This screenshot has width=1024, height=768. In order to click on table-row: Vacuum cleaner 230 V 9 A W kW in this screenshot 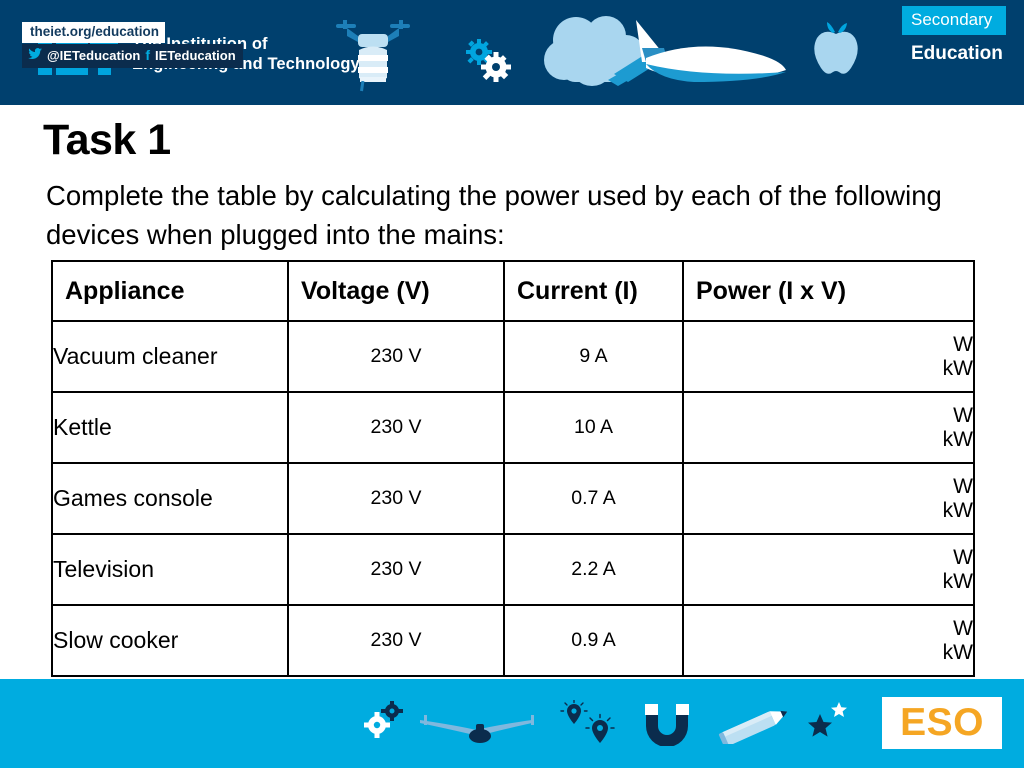, I will do `click(513, 356)`.